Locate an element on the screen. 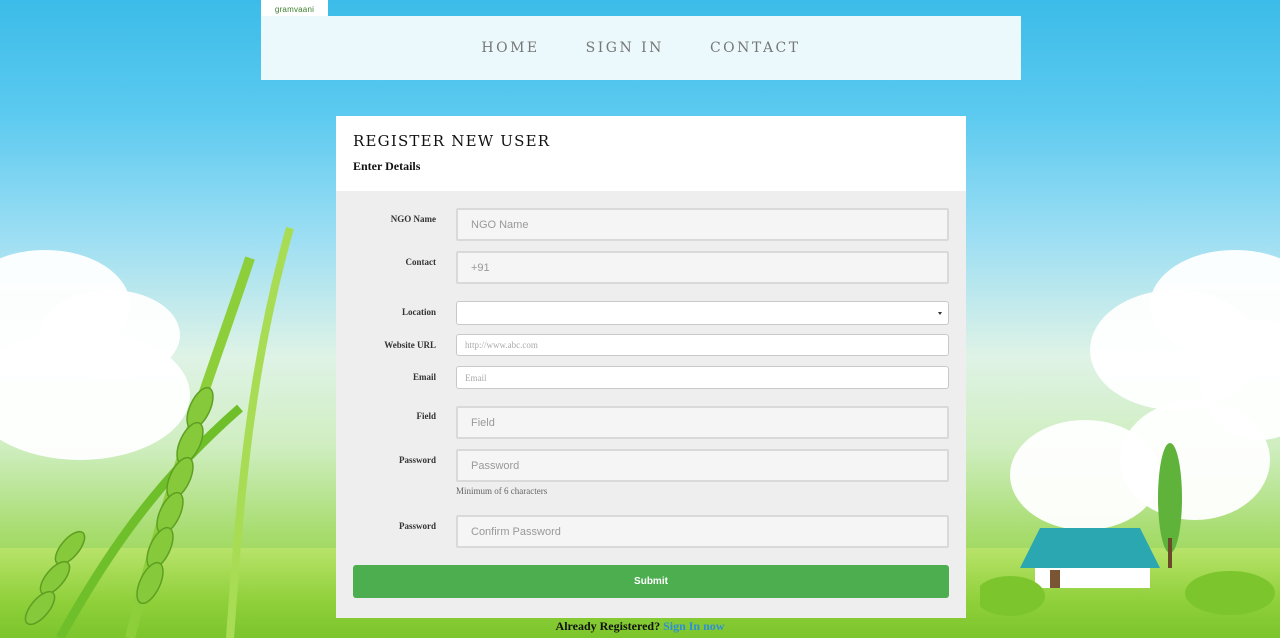  contact-label: Contact is located at coordinates (421, 262).